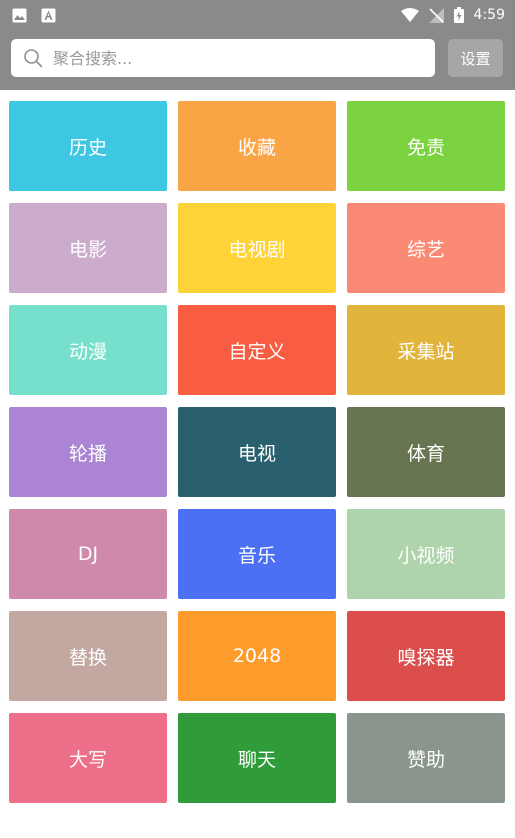 The height and width of the screenshot is (838, 515). Describe the element at coordinates (257, 350) in the screenshot. I see `tile-custom: 自定义` at that location.